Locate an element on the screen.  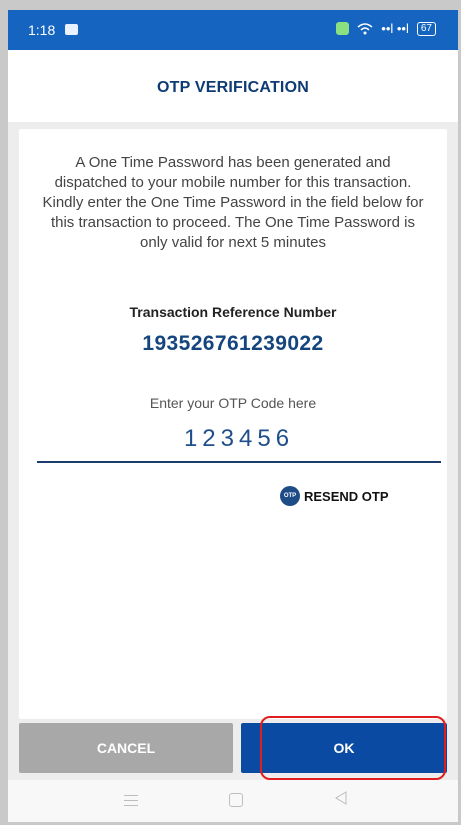
system-nav-bar is located at coordinates (233, 801).